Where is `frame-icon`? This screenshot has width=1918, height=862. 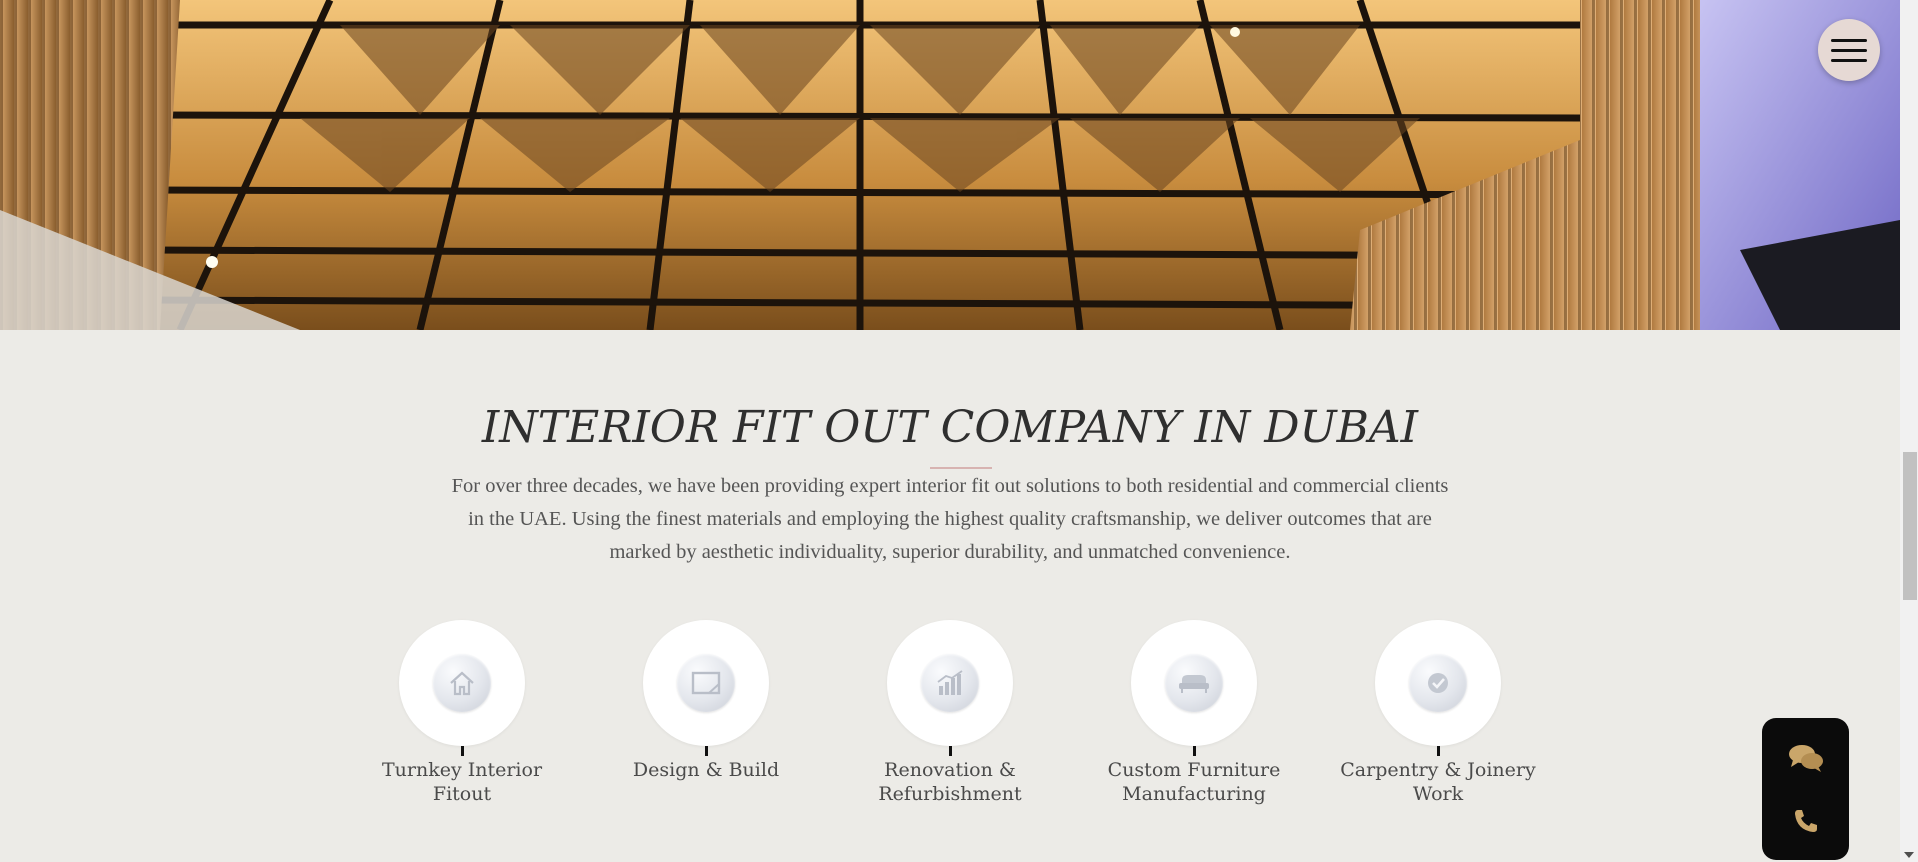 frame-icon is located at coordinates (706, 683).